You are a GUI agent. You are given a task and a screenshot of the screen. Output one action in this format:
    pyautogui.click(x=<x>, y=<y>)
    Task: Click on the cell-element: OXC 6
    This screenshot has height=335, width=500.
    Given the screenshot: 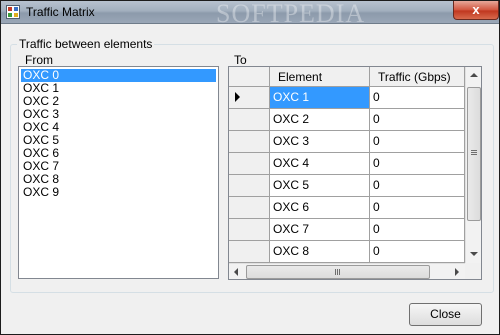 What is the action you would take?
    pyautogui.click(x=320, y=208)
    